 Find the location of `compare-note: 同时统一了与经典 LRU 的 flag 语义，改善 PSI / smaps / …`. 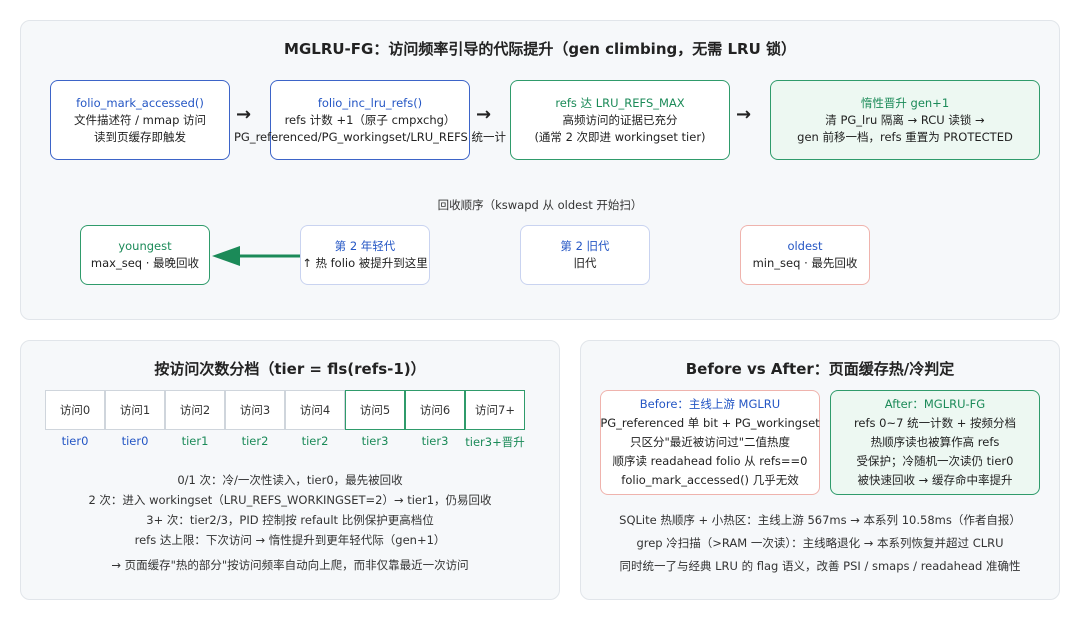

compare-note: 同时统一了与经典 LRU 的 flag 语义，改善 PSI / smaps / … is located at coordinates (820, 566).